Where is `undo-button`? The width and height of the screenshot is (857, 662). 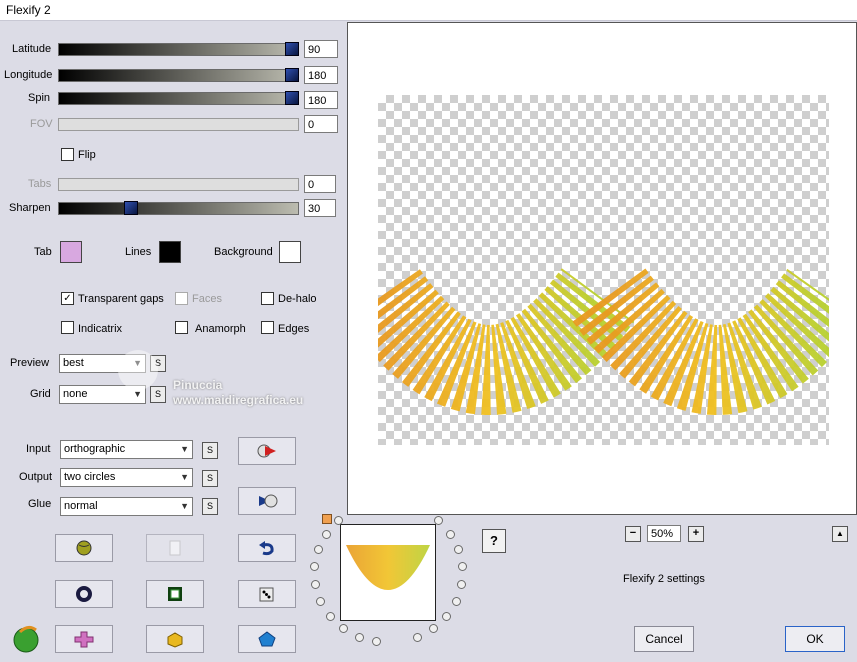
undo-button is located at coordinates (267, 548).